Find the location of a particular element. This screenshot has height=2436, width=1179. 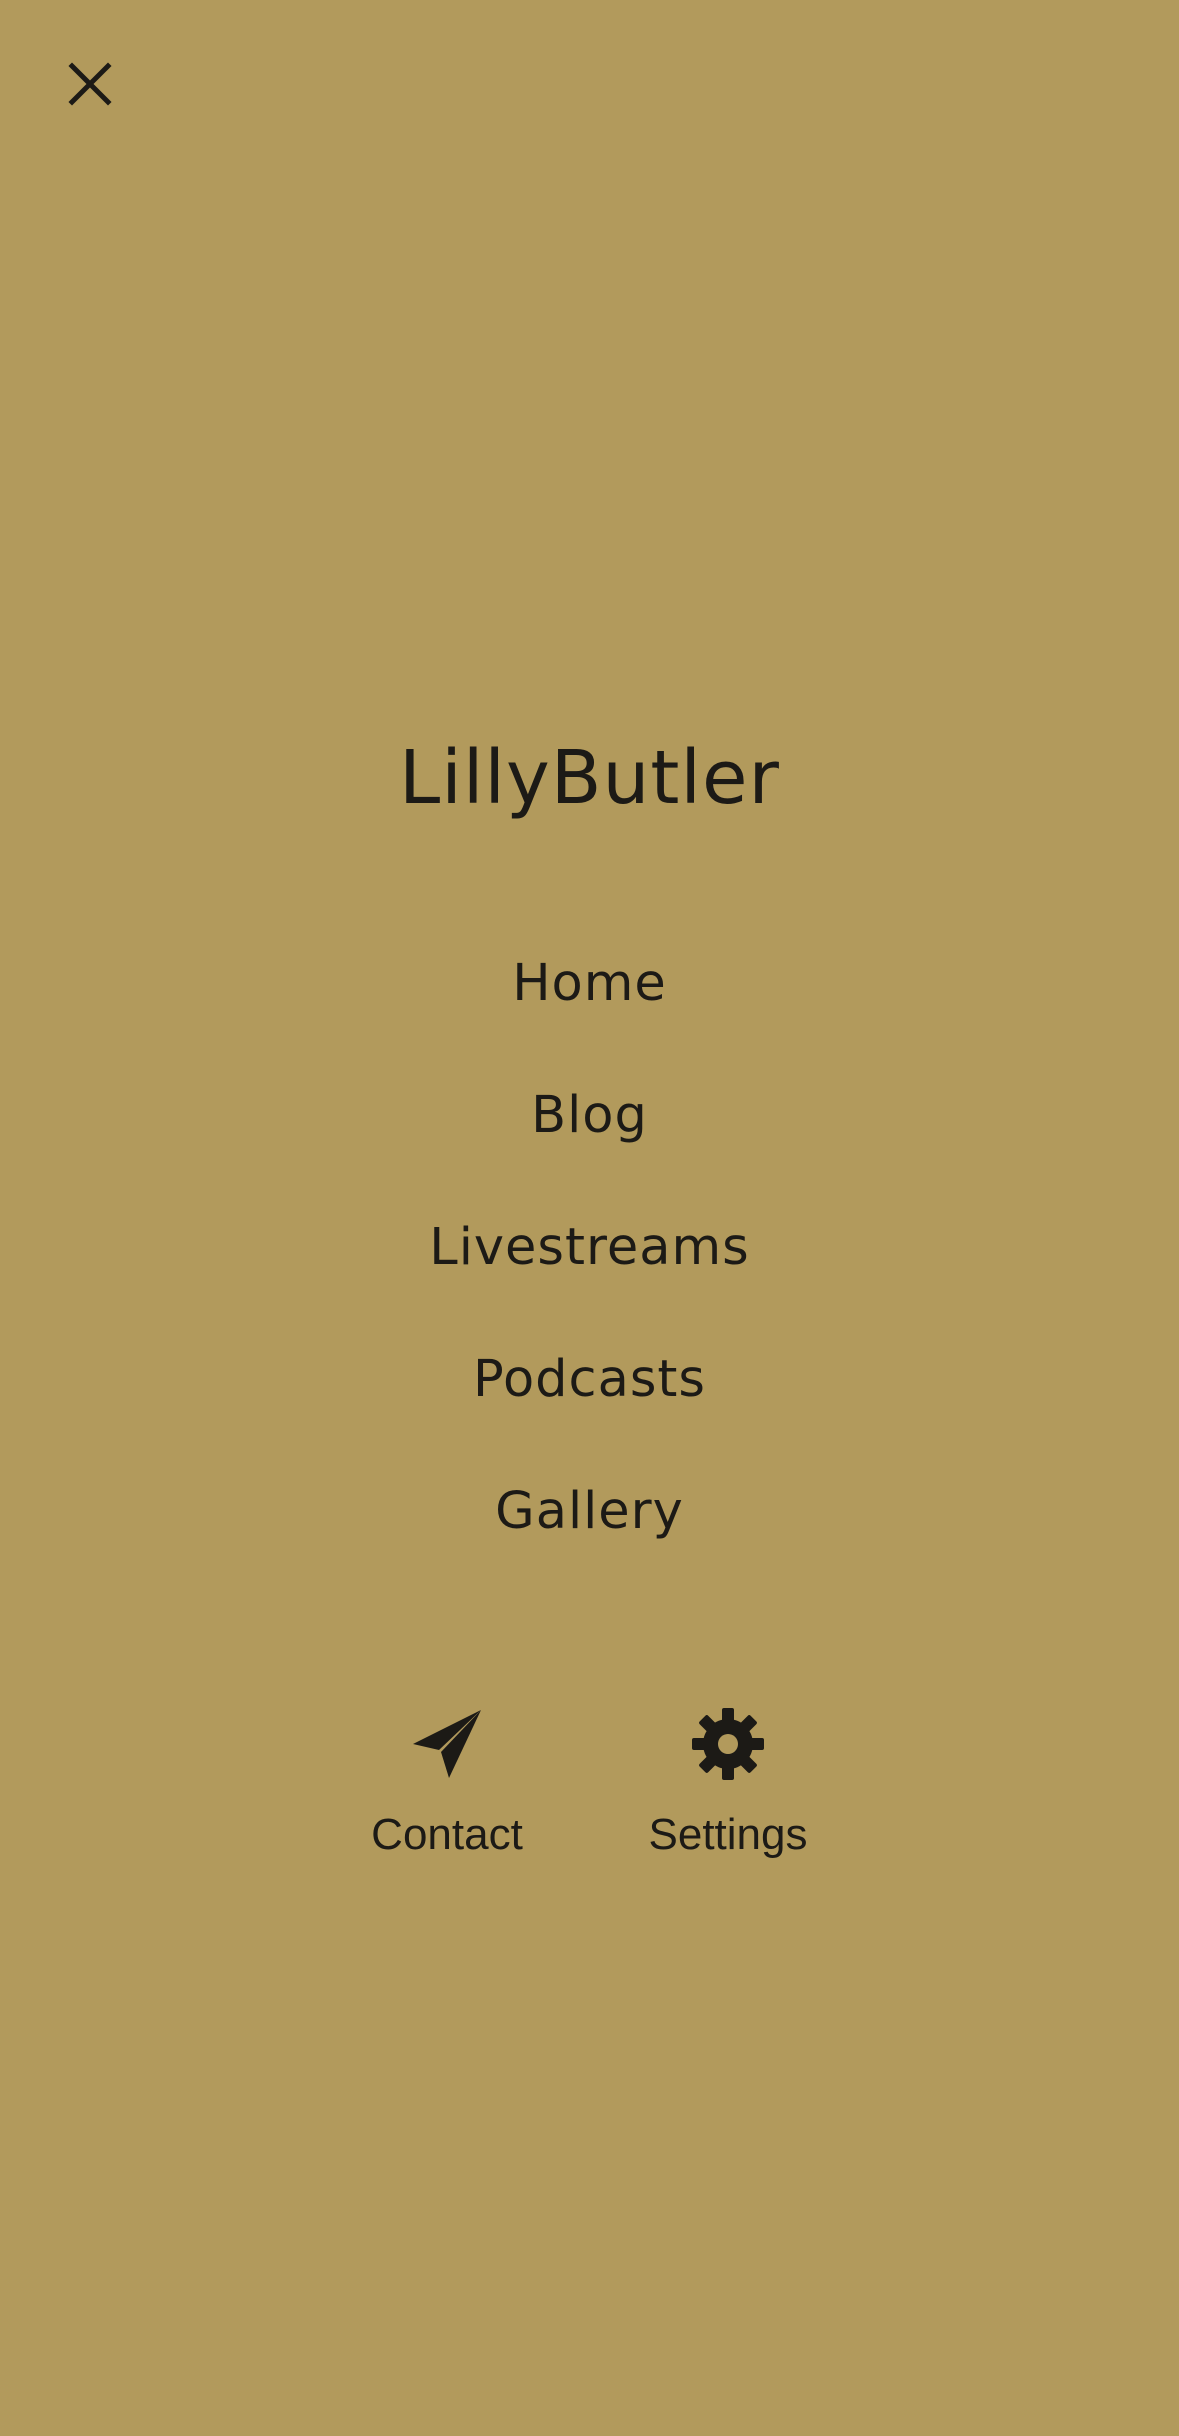

nav-item-label: Gallery is located at coordinates (589, 1511).